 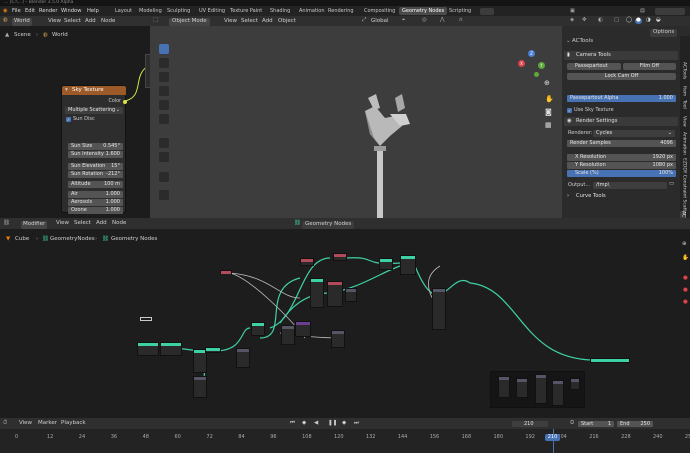 What do you see at coordinates (171, 349) in the screenshot?
I see `transform-node` at bounding box center [171, 349].